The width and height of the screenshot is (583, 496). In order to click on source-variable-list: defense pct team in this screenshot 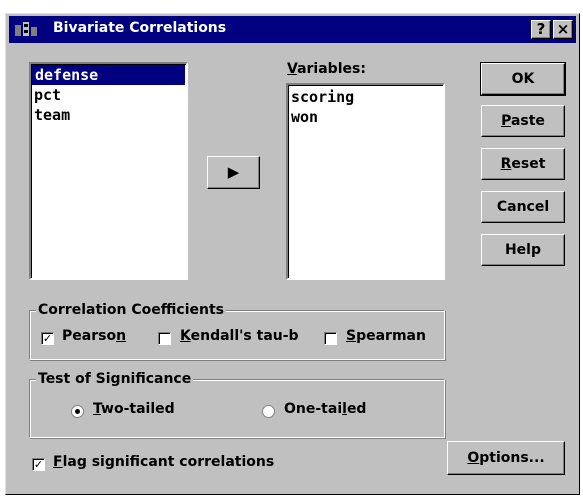, I will do `click(108, 171)`.